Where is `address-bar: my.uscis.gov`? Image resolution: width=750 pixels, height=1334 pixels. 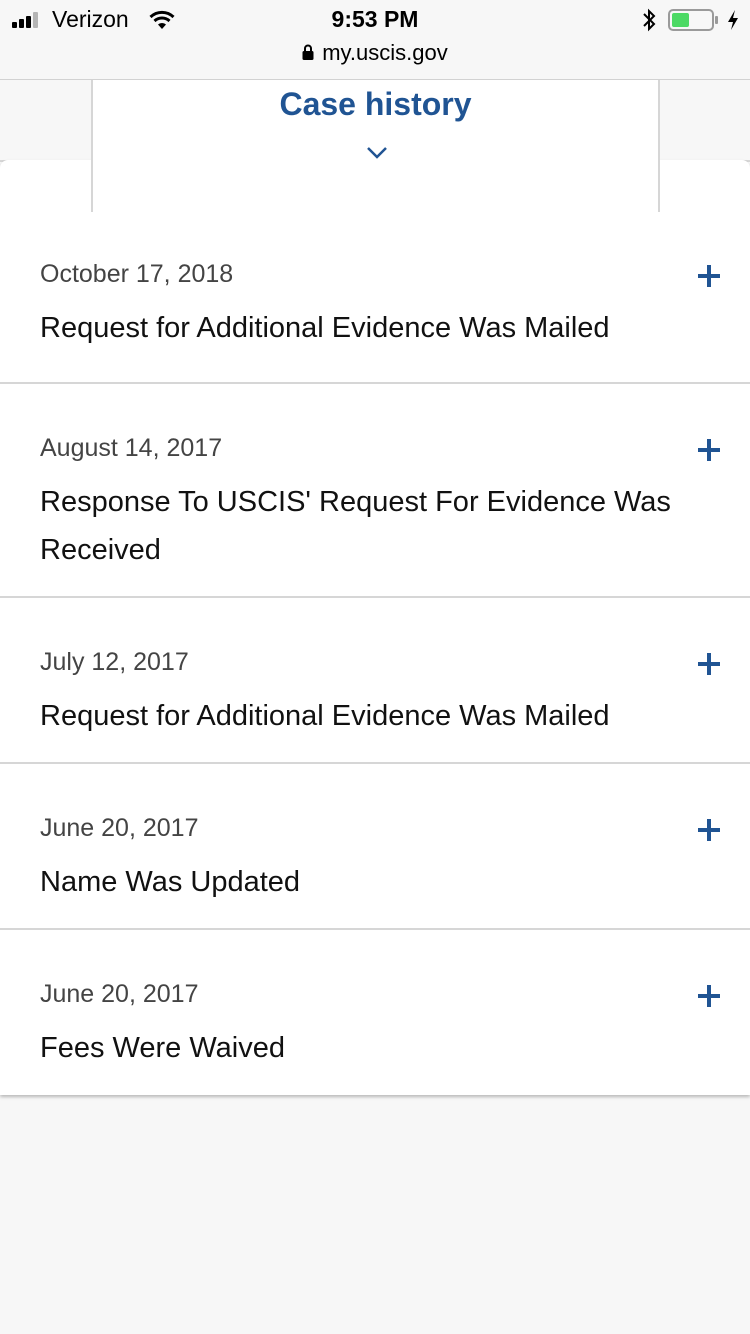 address-bar: my.uscis.gov is located at coordinates (375, 53).